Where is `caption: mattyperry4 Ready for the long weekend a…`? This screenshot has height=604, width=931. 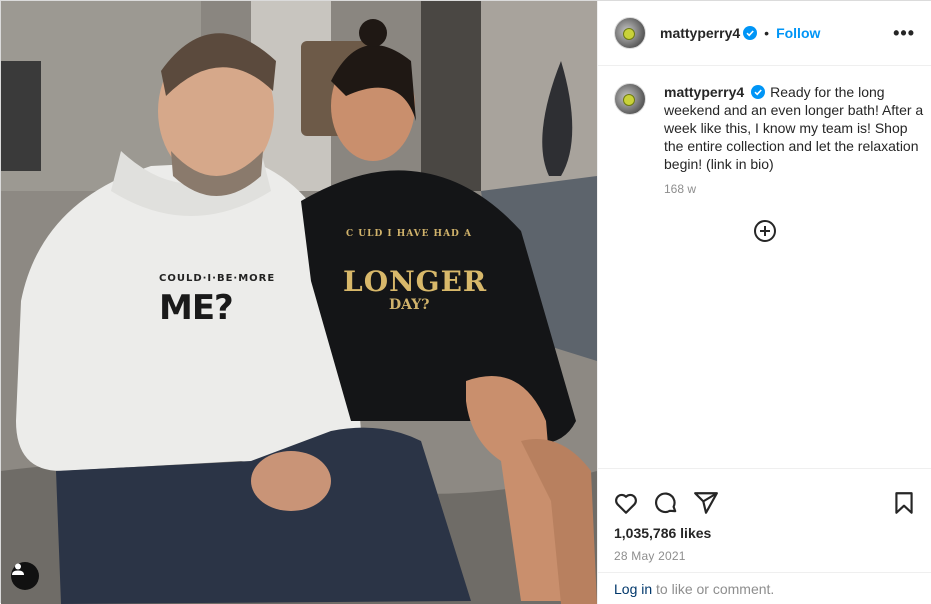
caption: mattyperry4 Ready for the long weekend a… is located at coordinates (764, 131).